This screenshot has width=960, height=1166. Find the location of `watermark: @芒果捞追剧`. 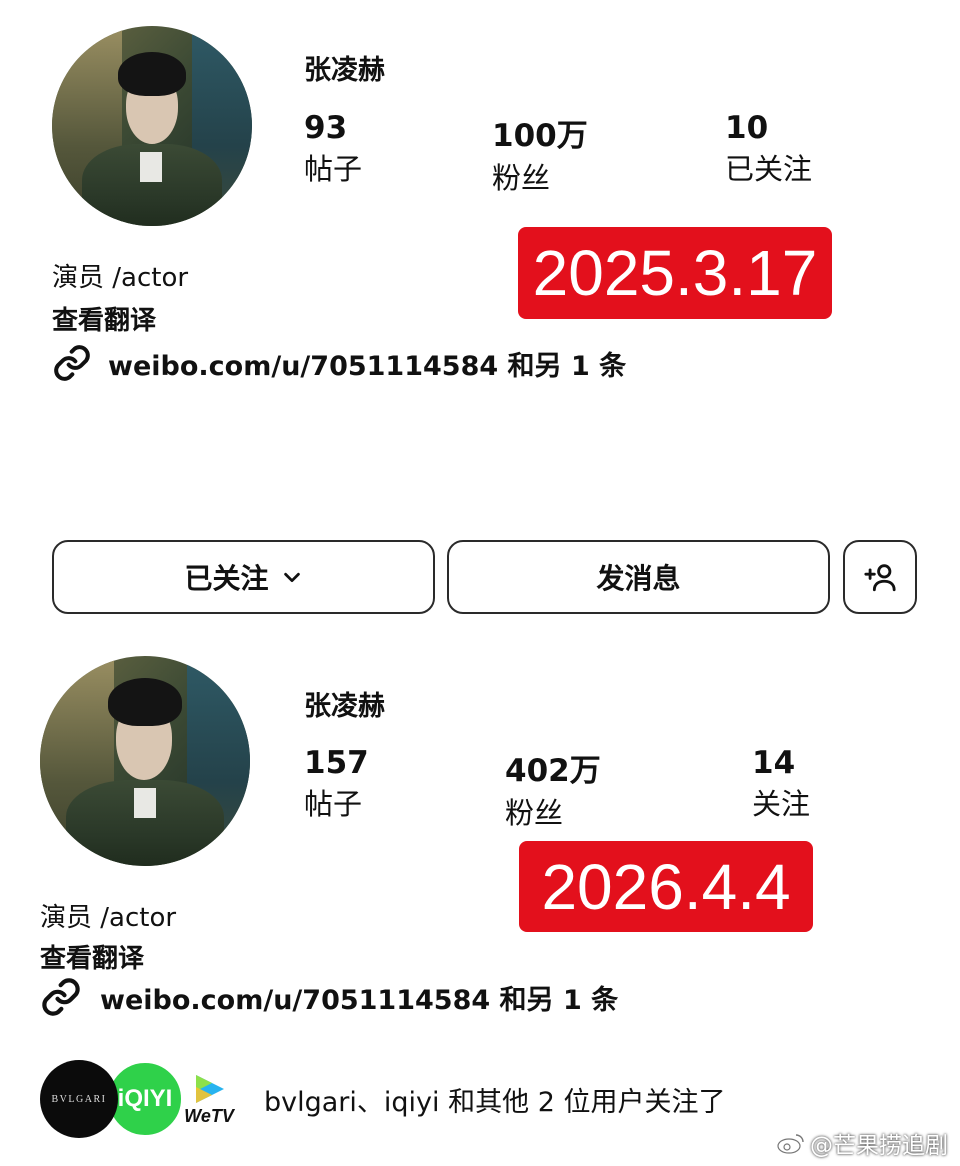

watermark: @芒果捞追剧 is located at coordinates (862, 1143).